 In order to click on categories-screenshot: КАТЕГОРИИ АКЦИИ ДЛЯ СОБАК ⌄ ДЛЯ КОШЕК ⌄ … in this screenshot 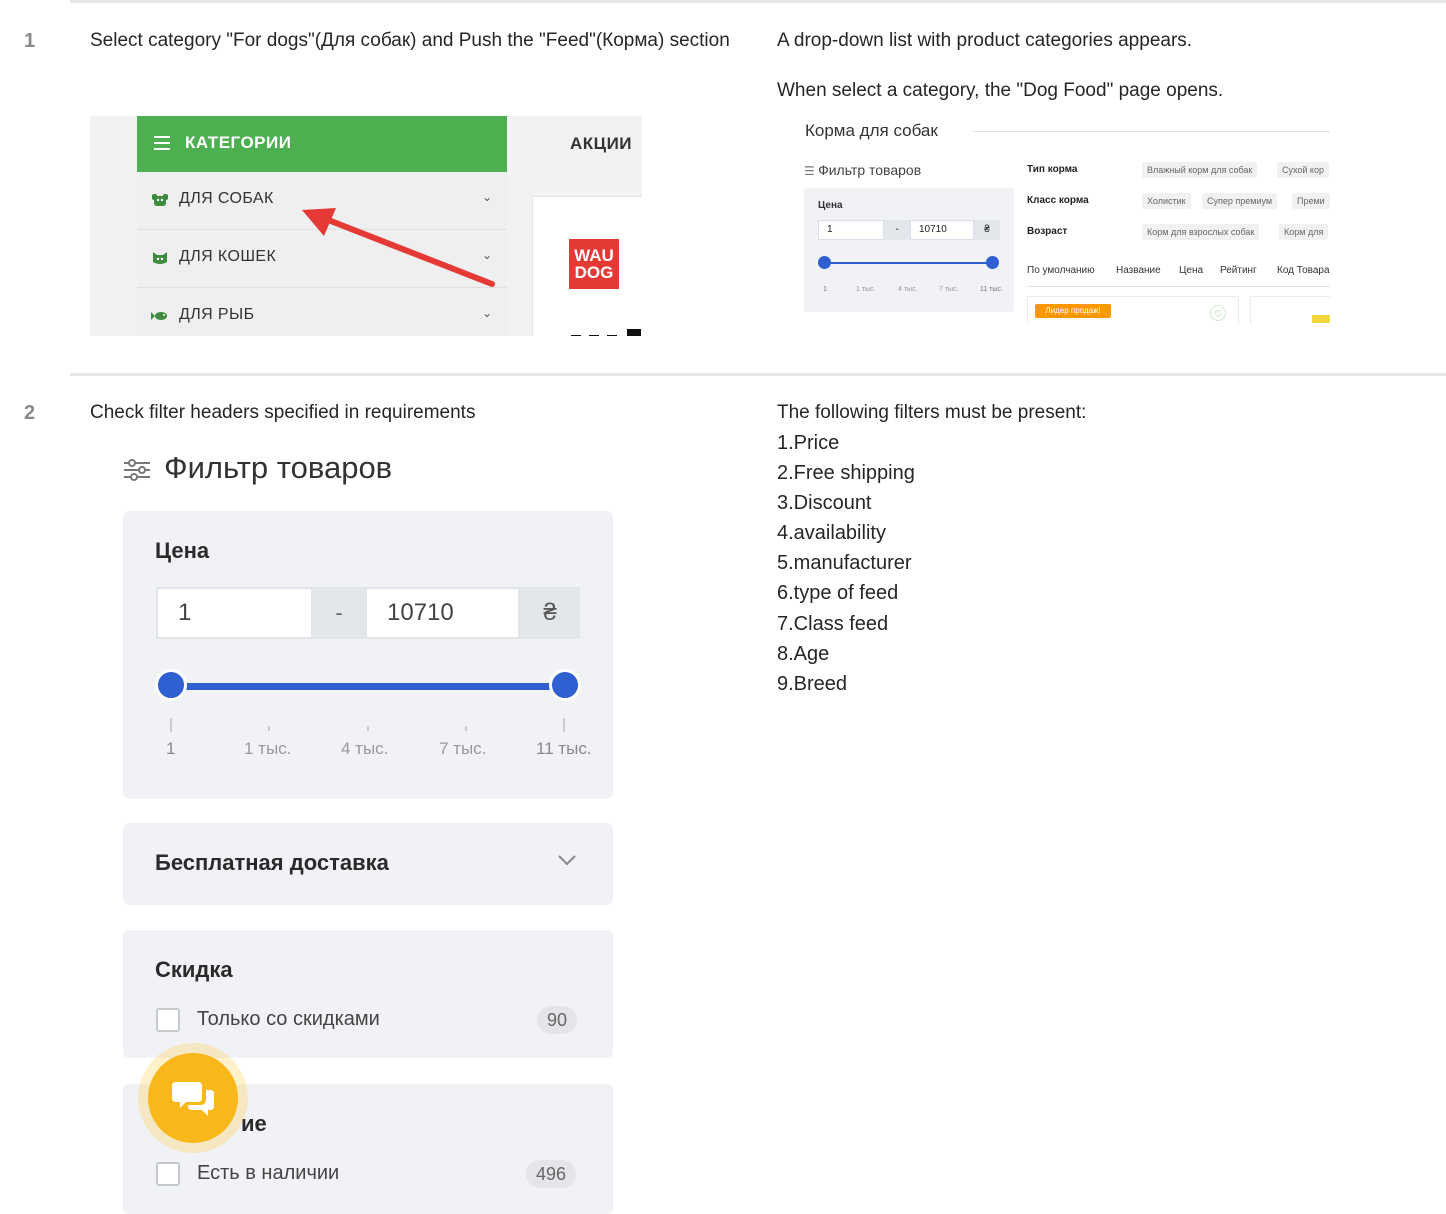, I will do `click(366, 226)`.